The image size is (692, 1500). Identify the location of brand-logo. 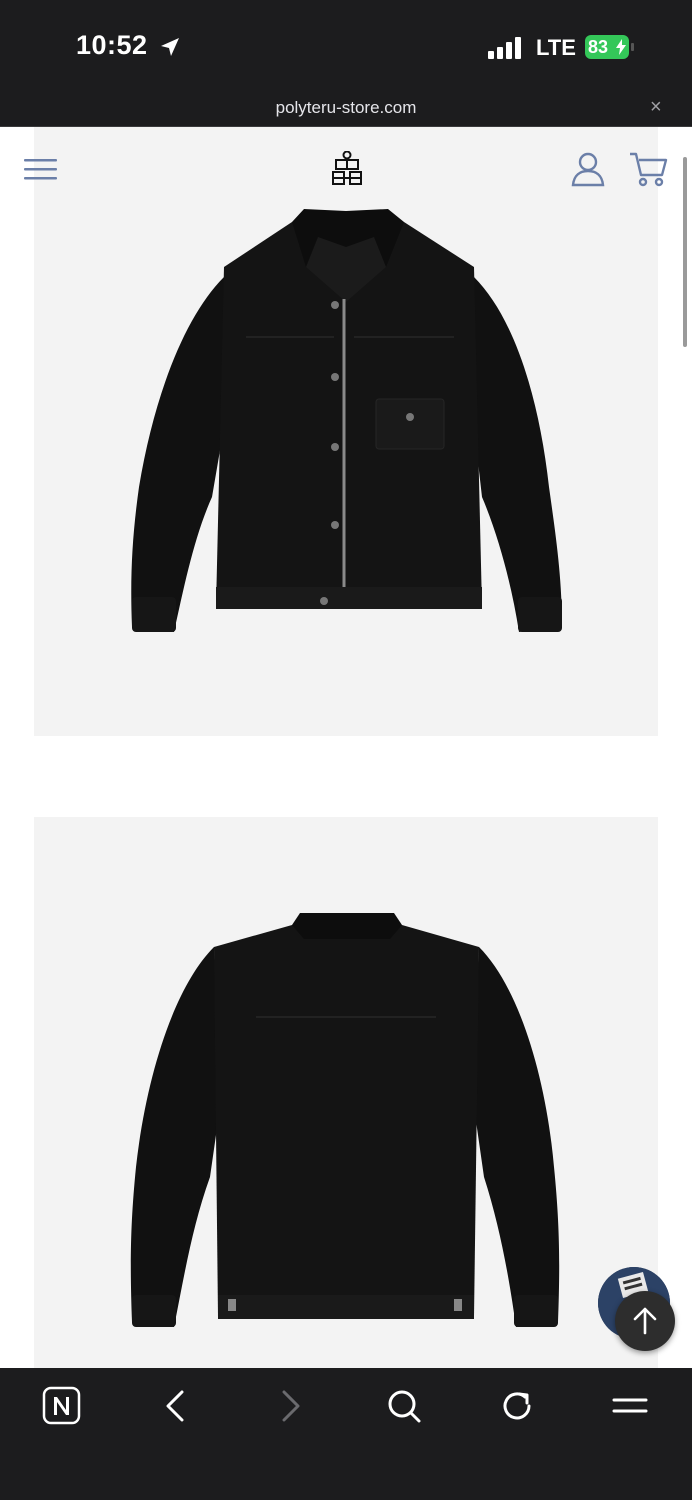
(347, 169).